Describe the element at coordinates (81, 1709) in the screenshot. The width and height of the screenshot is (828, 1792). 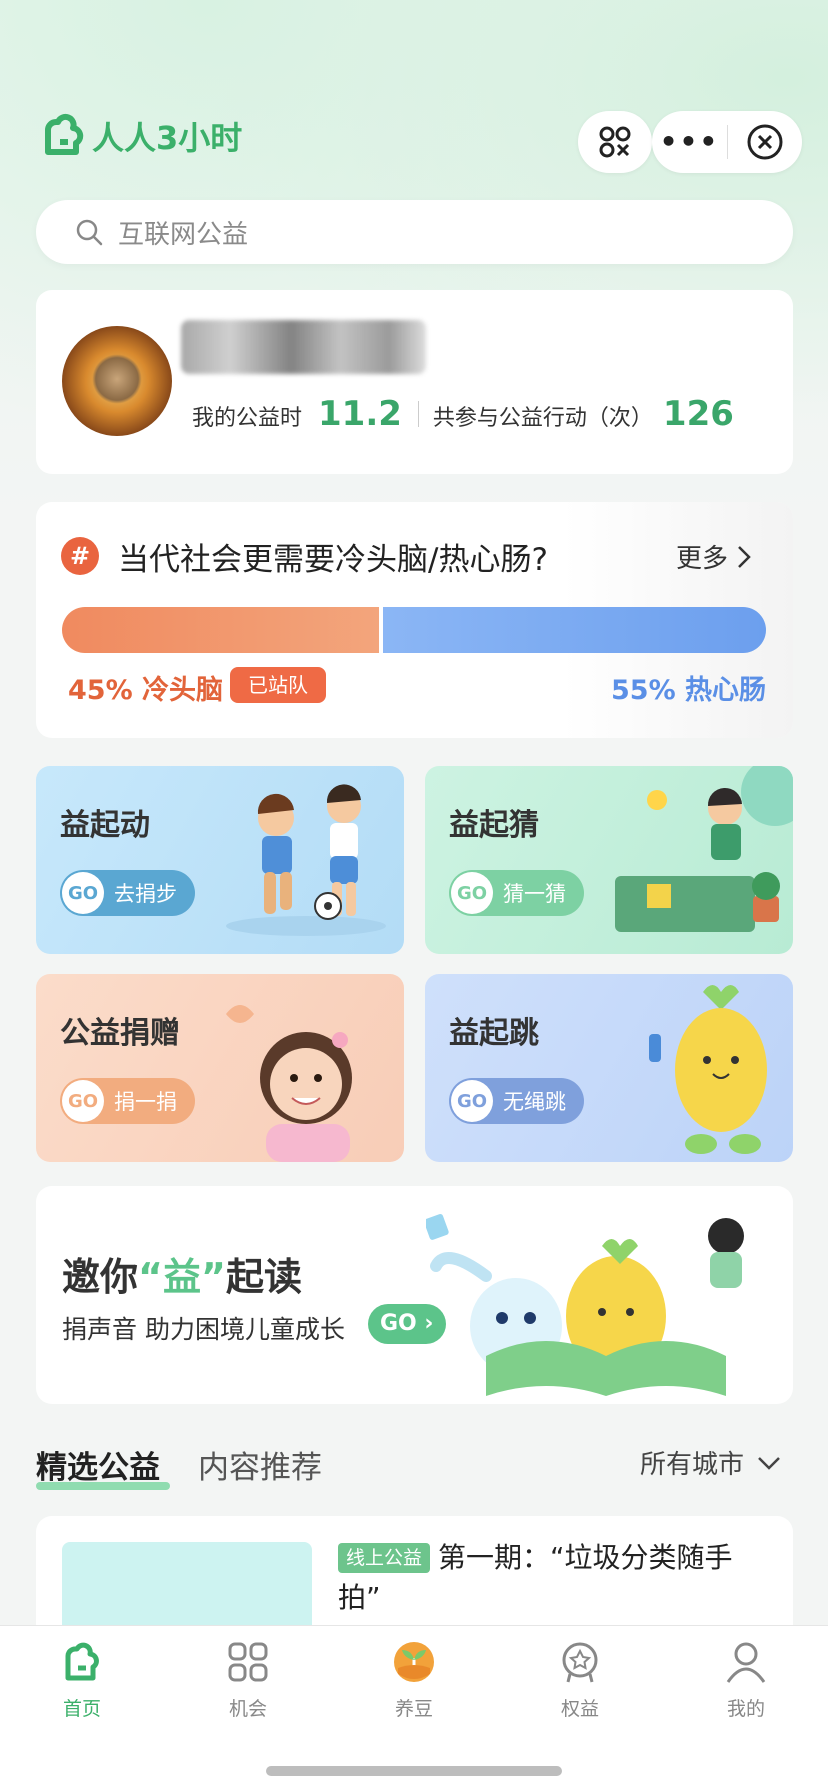
I see `nav-label: 首页` at that location.